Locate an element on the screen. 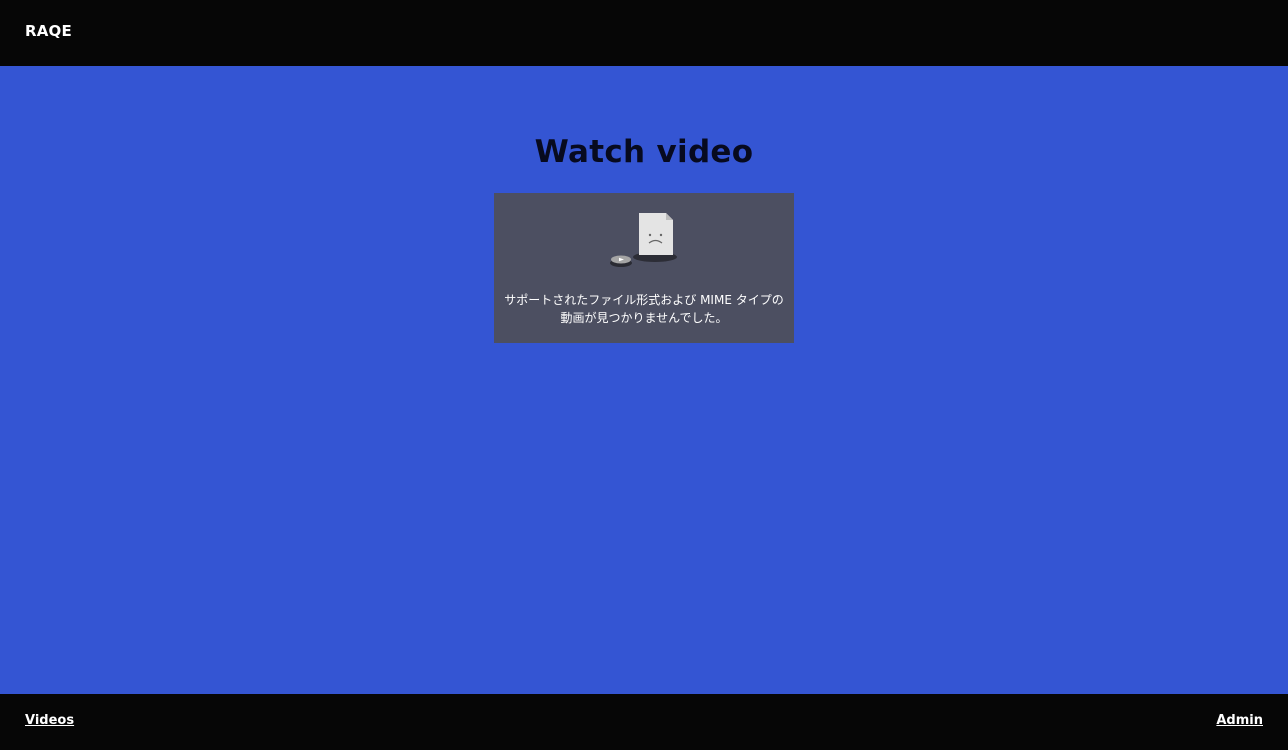  video-error-message: サポートされたファイル形式および MIME タイプの動画が見つかりませんでした。 is located at coordinates (644, 309).